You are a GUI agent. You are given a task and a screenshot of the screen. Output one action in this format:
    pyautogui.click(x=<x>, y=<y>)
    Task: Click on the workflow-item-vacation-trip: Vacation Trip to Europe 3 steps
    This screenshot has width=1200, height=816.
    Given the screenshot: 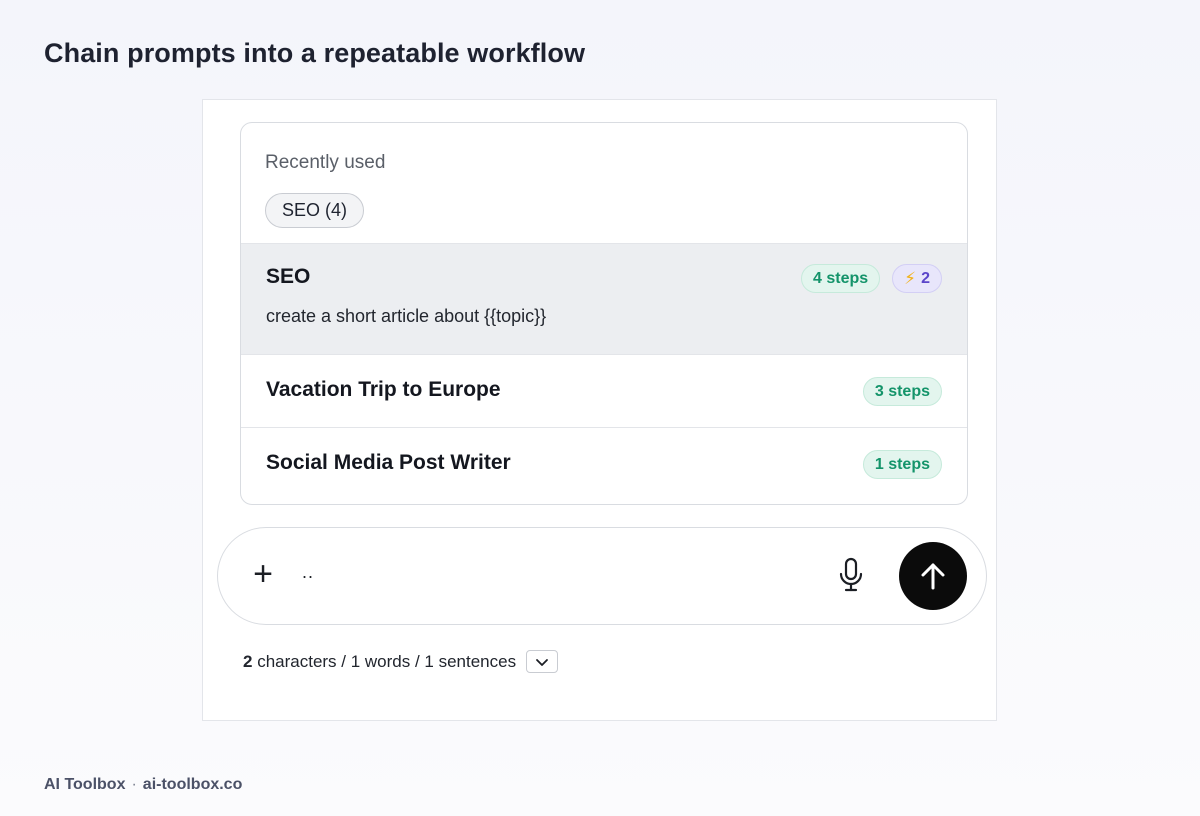 What is the action you would take?
    pyautogui.click(x=604, y=391)
    